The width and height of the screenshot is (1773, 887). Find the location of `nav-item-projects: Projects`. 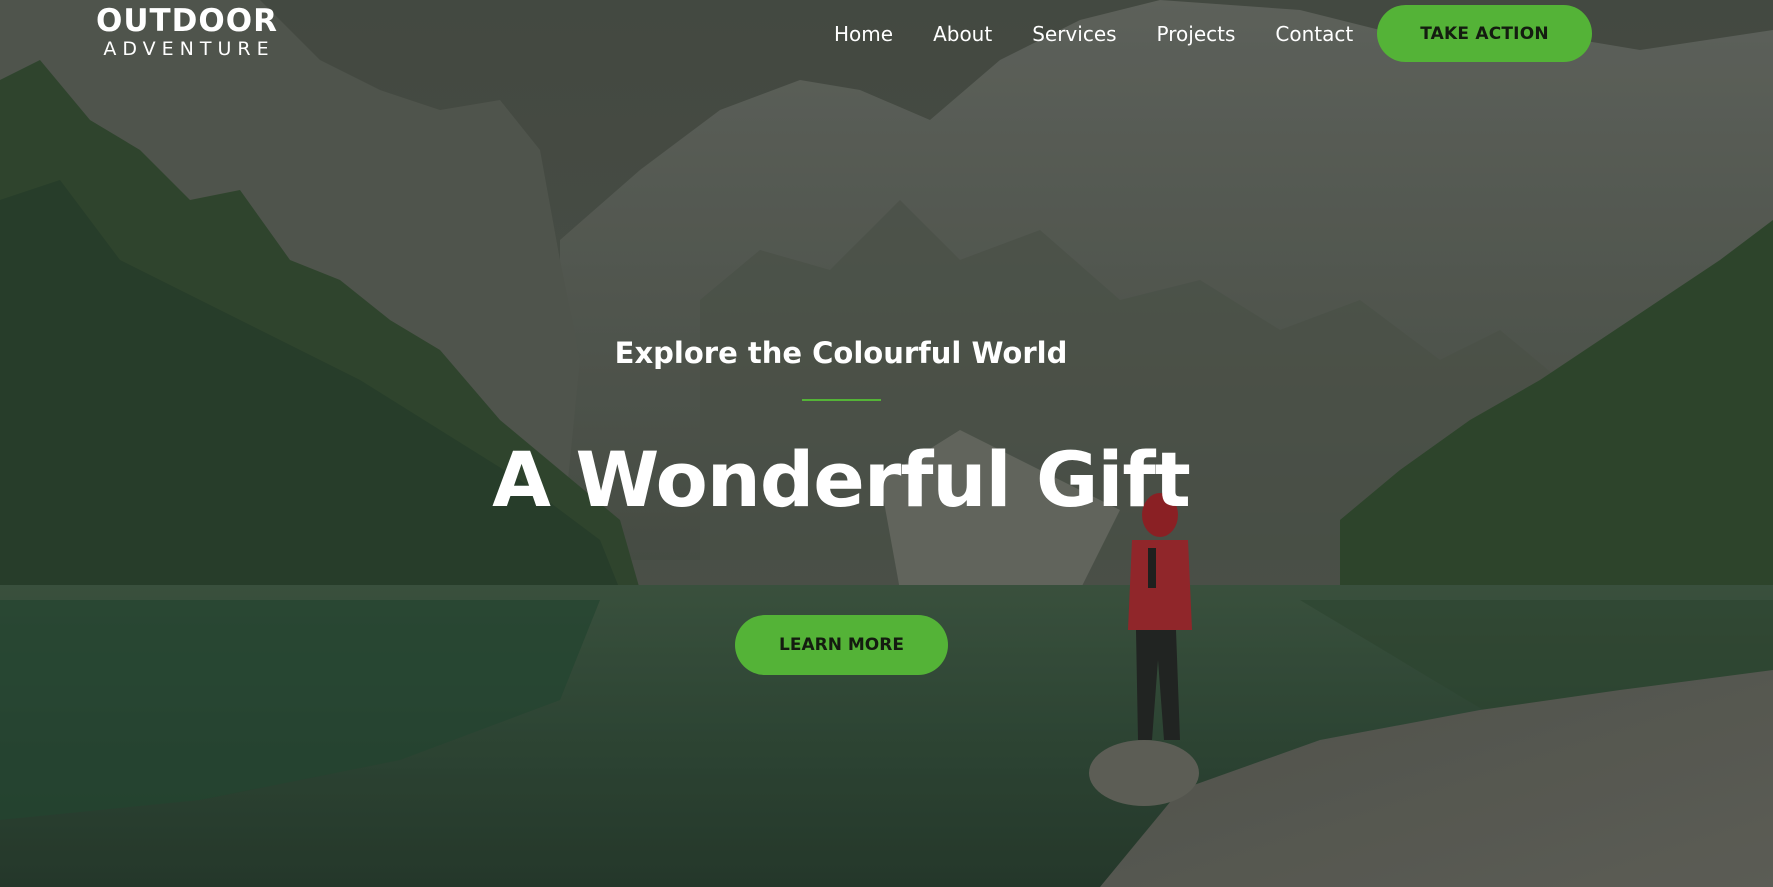

nav-item-projects: Projects is located at coordinates (1196, 35).